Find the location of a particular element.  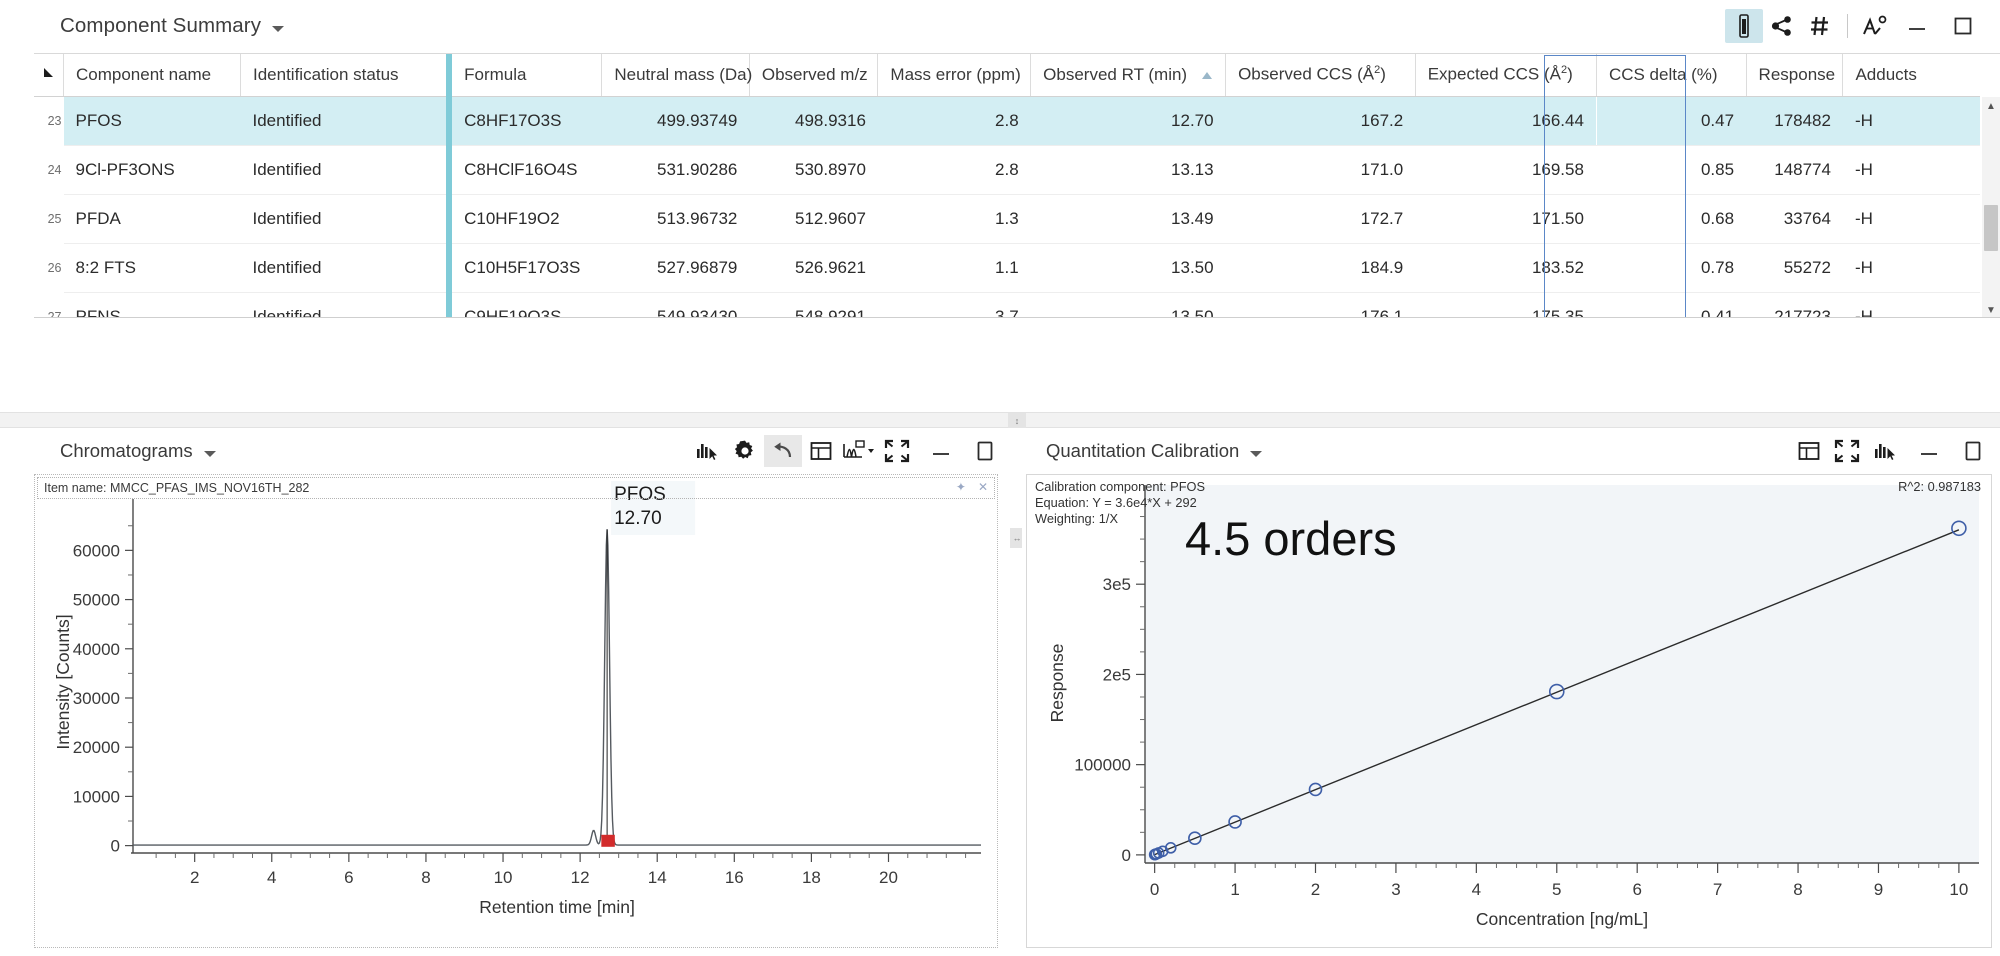

chart-type-icon is located at coordinates (859, 451).